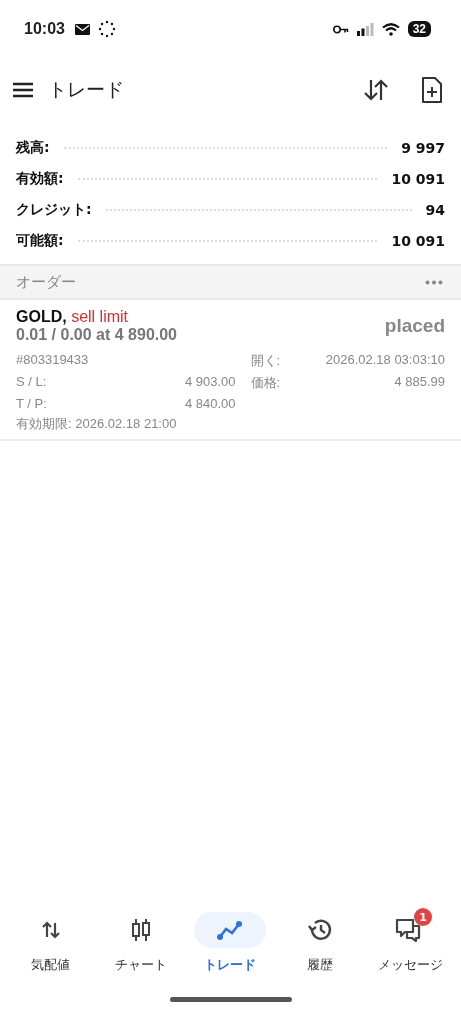  Describe the element at coordinates (423, 147) in the screenshot. I see `summary-value: 9 997` at that location.